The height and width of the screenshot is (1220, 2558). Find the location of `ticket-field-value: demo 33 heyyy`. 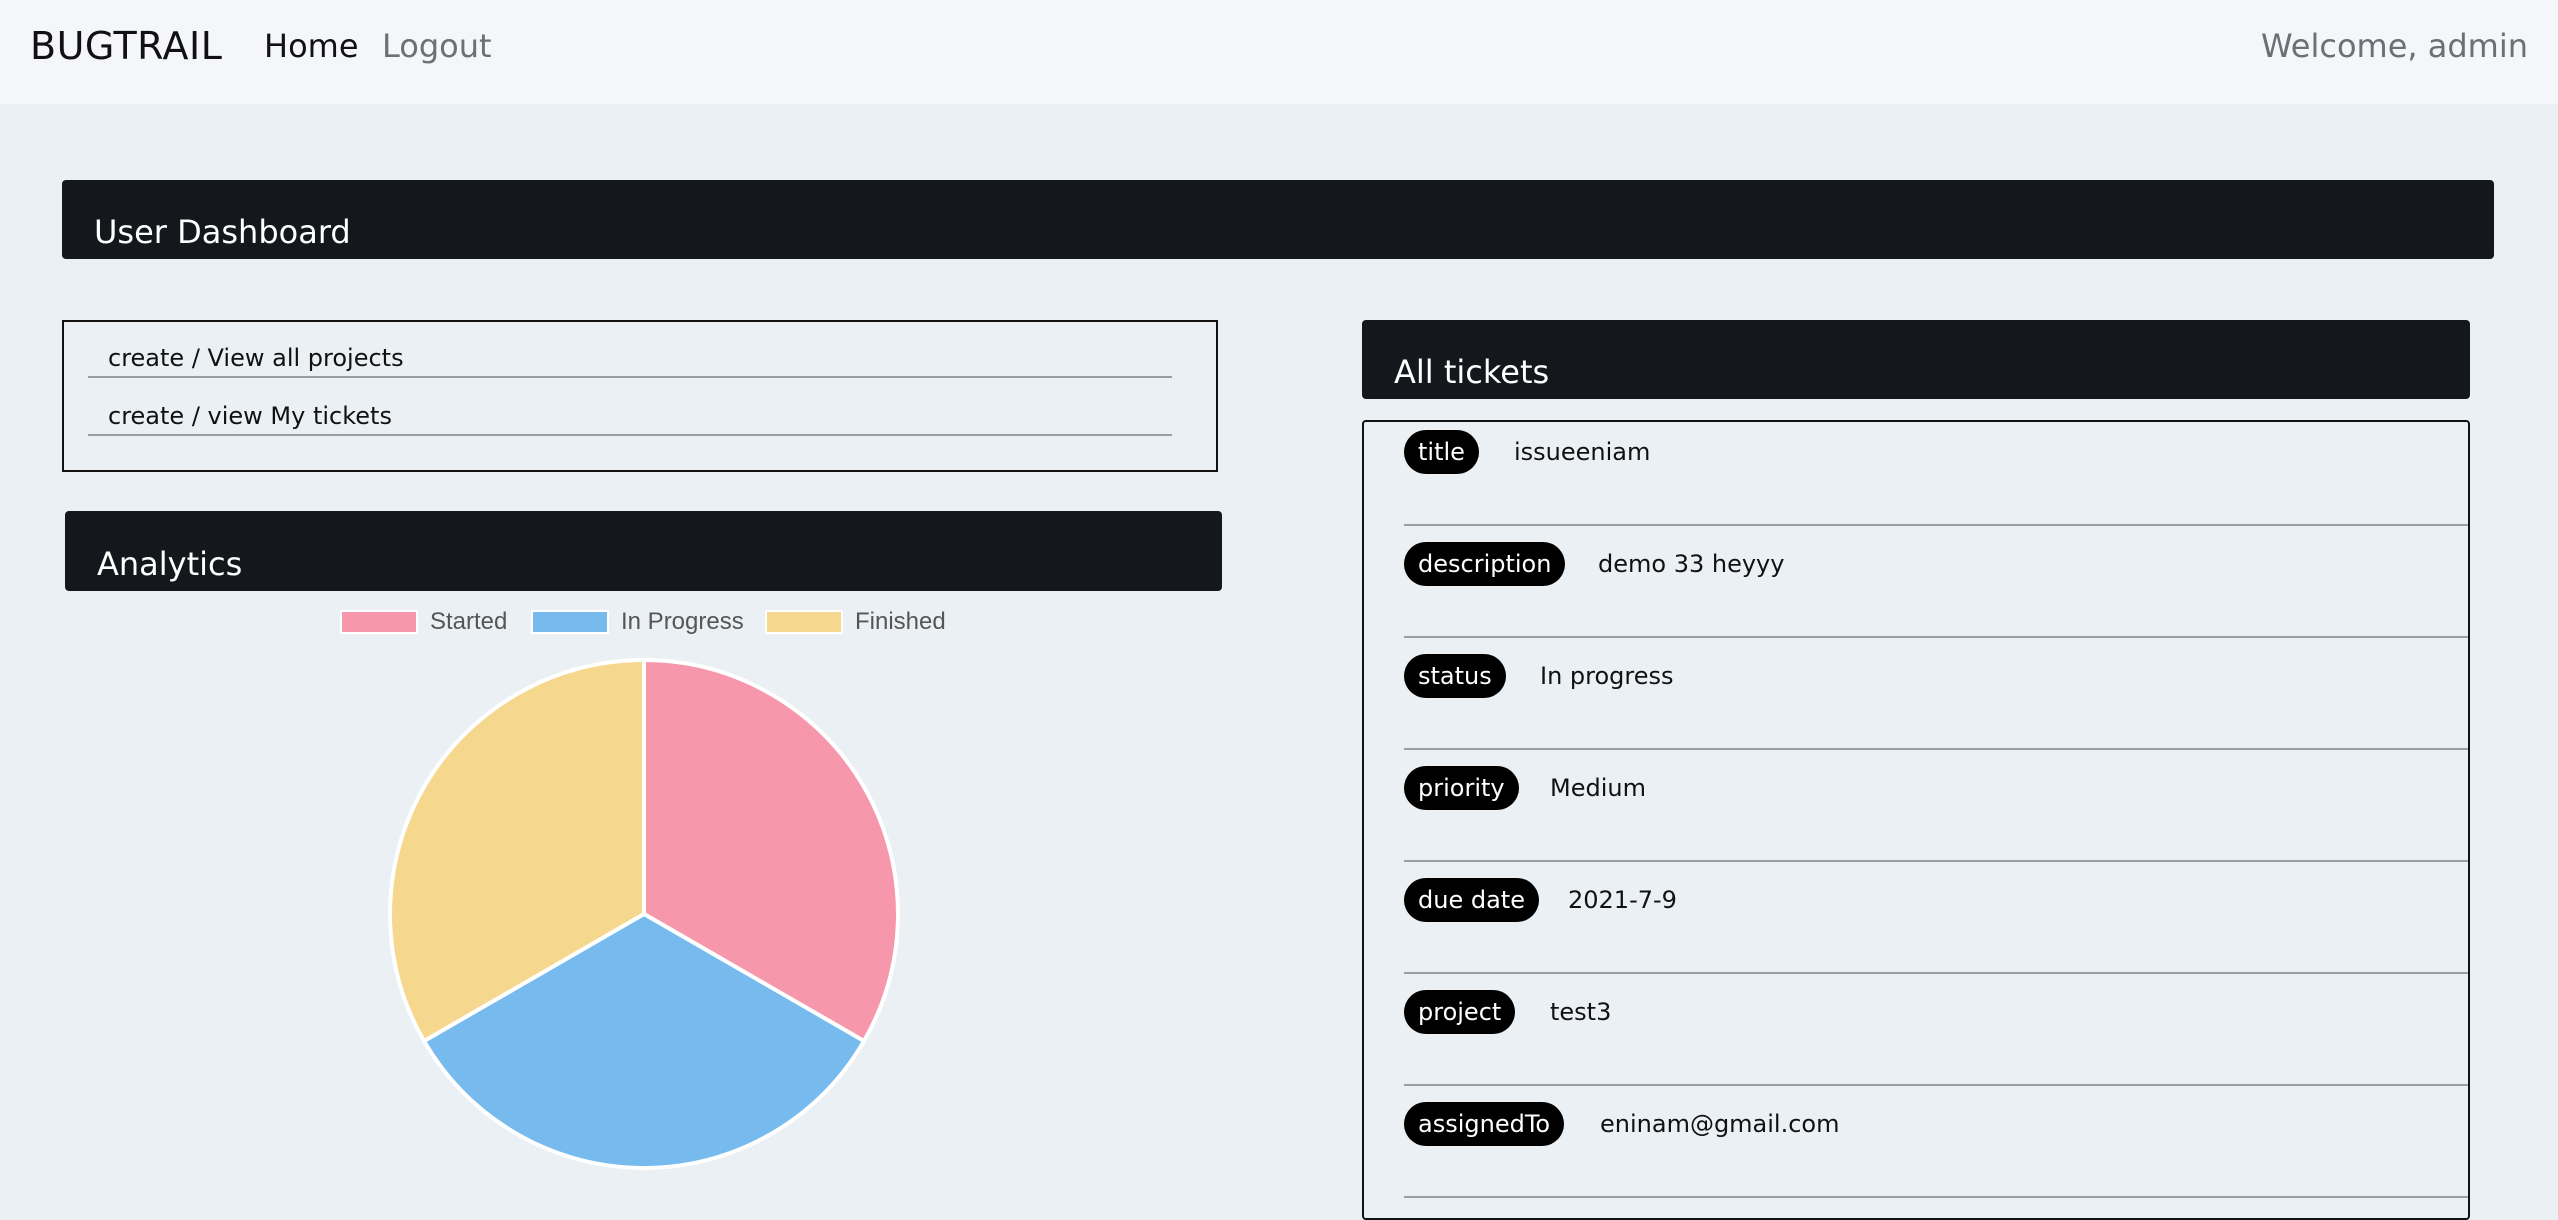

ticket-field-value: demo 33 heyyy is located at coordinates (1691, 564).